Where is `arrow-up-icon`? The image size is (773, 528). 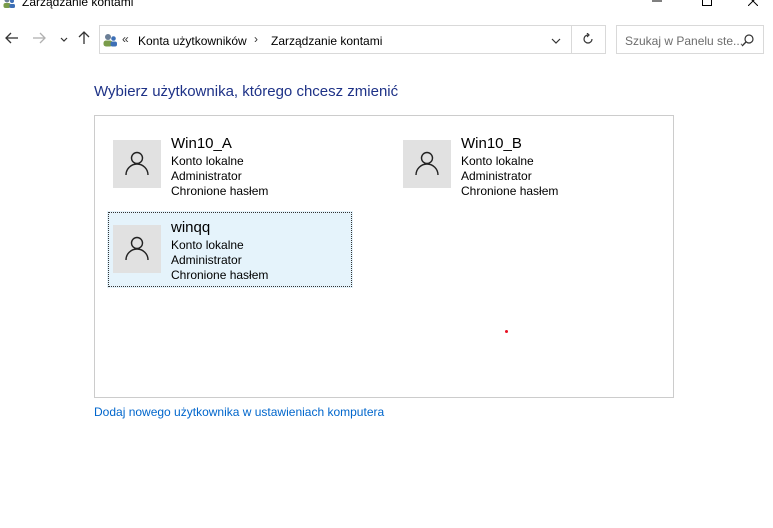
arrow-up-icon is located at coordinates (84, 39).